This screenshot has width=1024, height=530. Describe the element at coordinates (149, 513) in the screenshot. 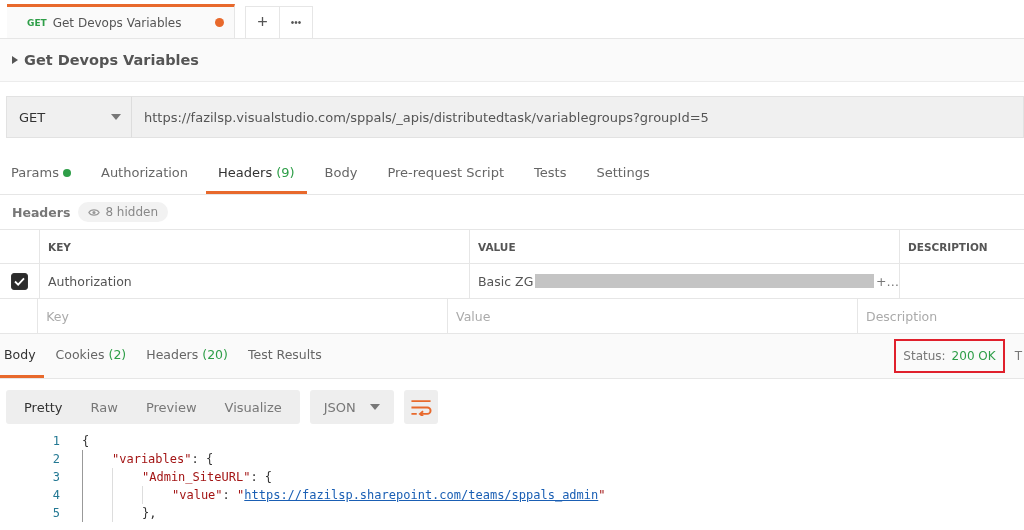

I see `code-token: },` at that location.